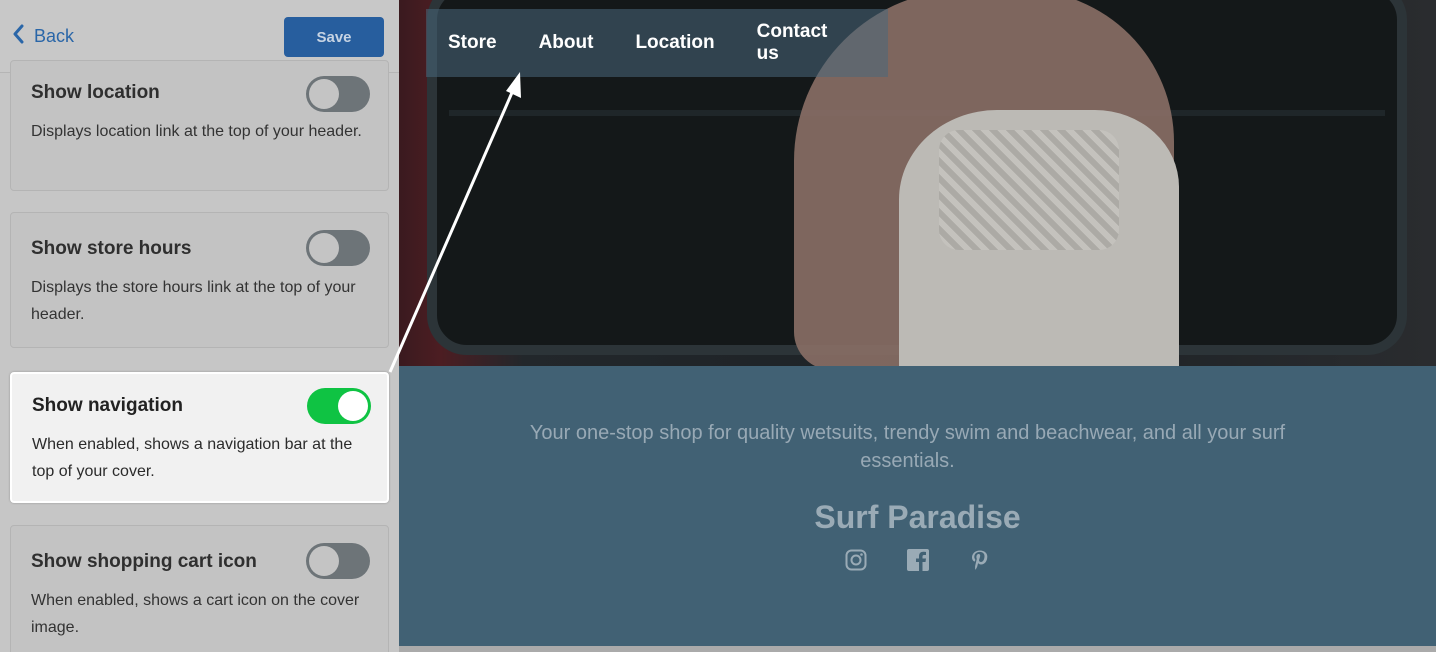  Describe the element at coordinates (54, 36) in the screenshot. I see `back-label: Back` at that location.